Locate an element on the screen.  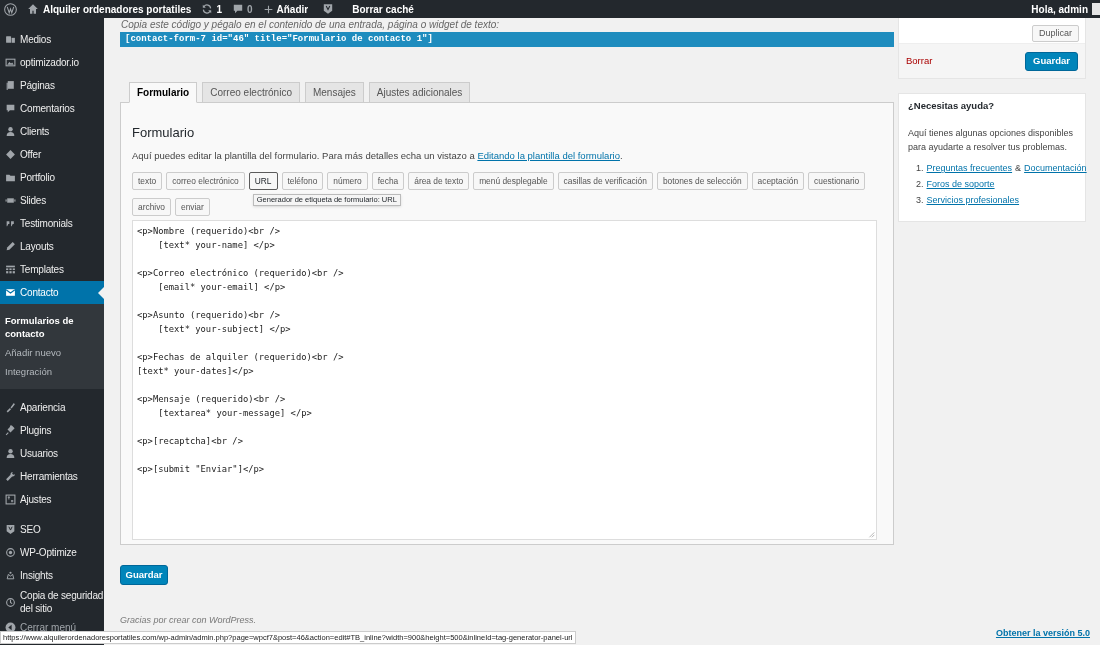
tag-button: cuestionario is located at coordinates (837, 181).